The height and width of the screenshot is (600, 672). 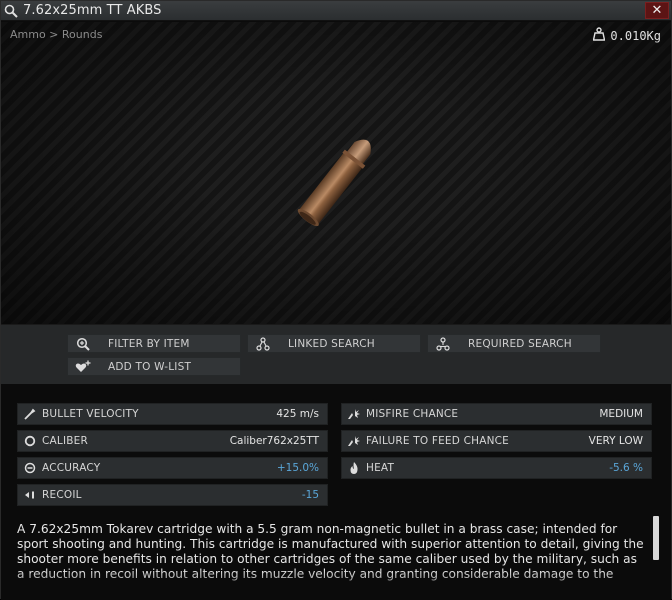 What do you see at coordinates (71, 468) in the screenshot?
I see `stat-name: ACCURACY` at bounding box center [71, 468].